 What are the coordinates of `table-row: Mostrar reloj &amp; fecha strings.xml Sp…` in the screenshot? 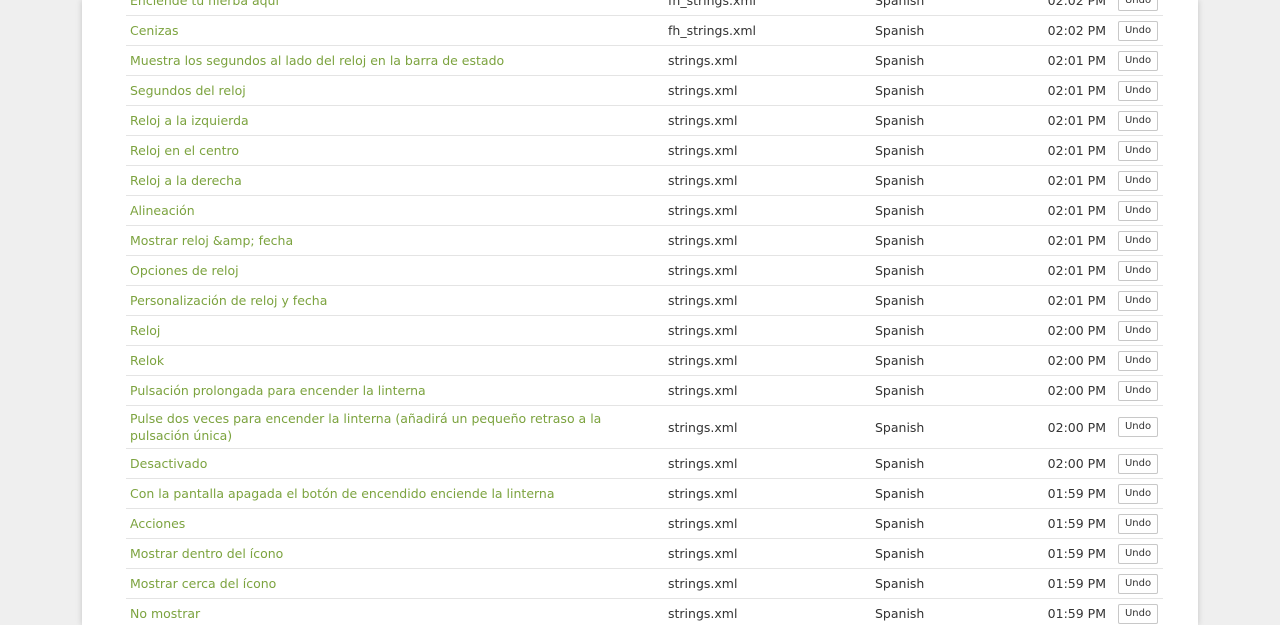 It's located at (644, 241).